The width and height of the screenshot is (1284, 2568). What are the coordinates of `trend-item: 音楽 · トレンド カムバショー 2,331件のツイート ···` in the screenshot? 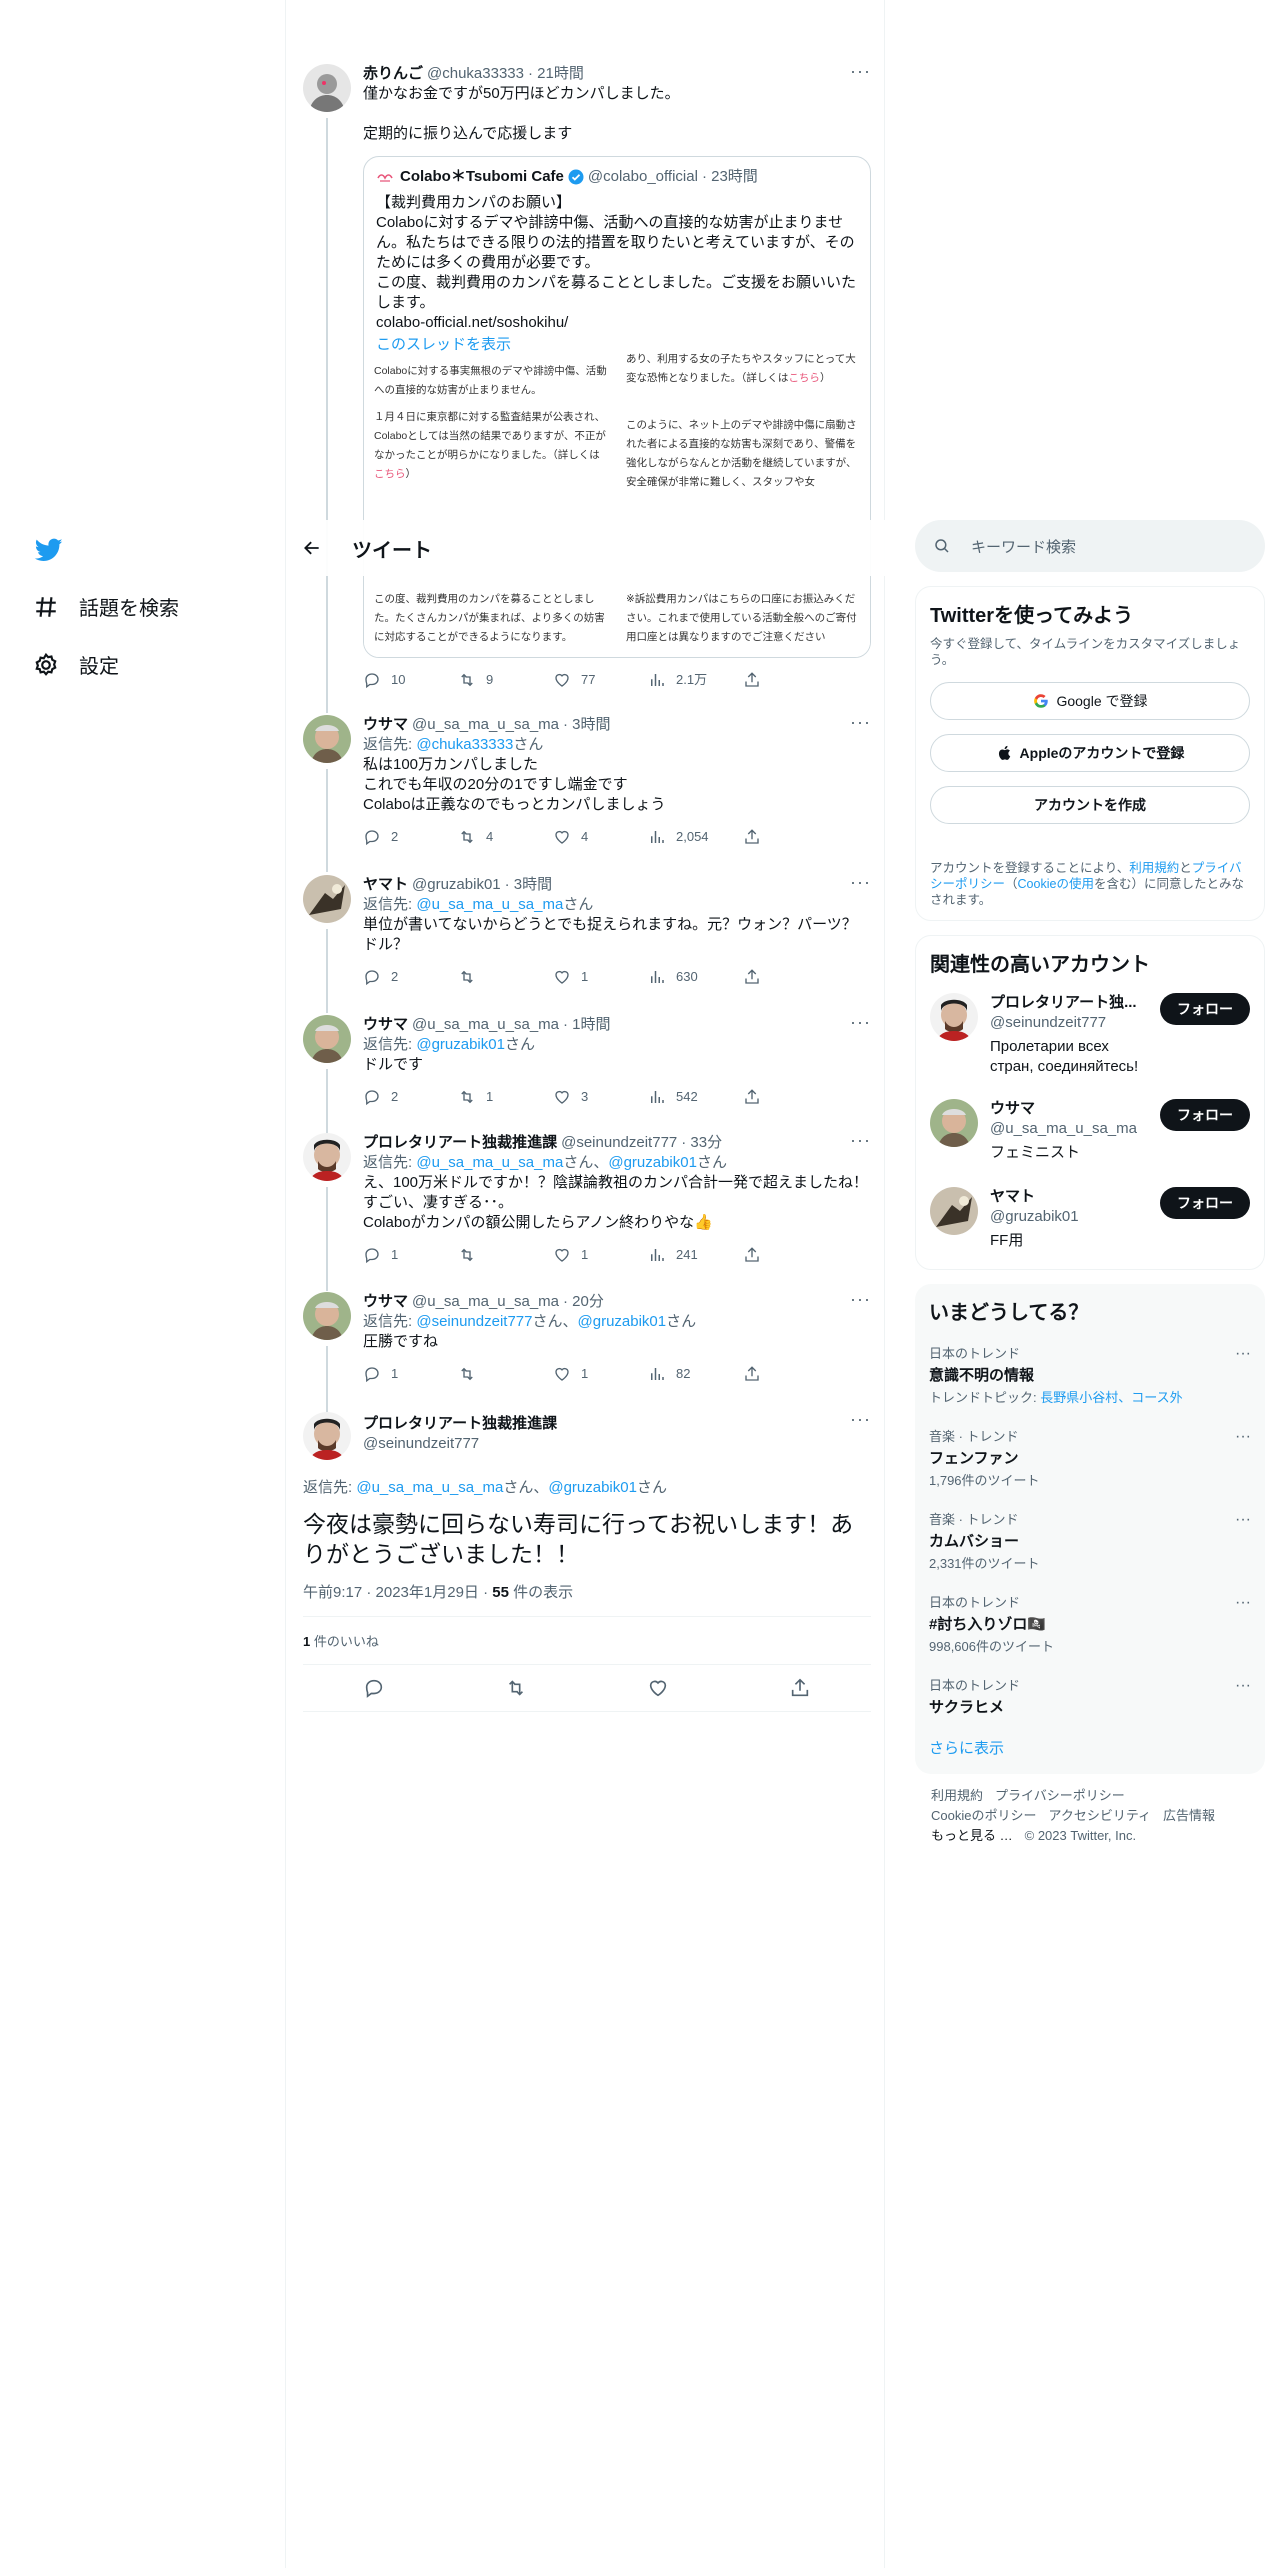 It's located at (1090, 1540).